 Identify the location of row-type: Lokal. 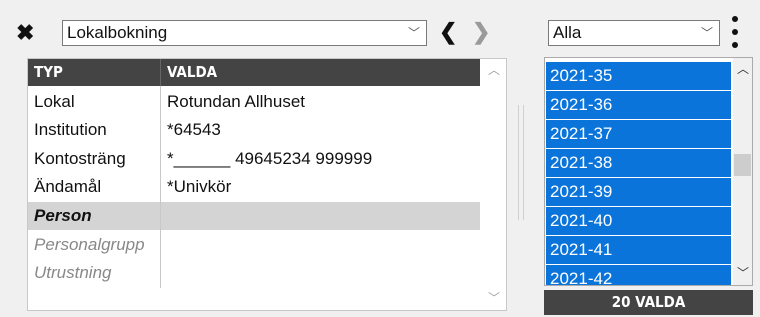
(54, 101).